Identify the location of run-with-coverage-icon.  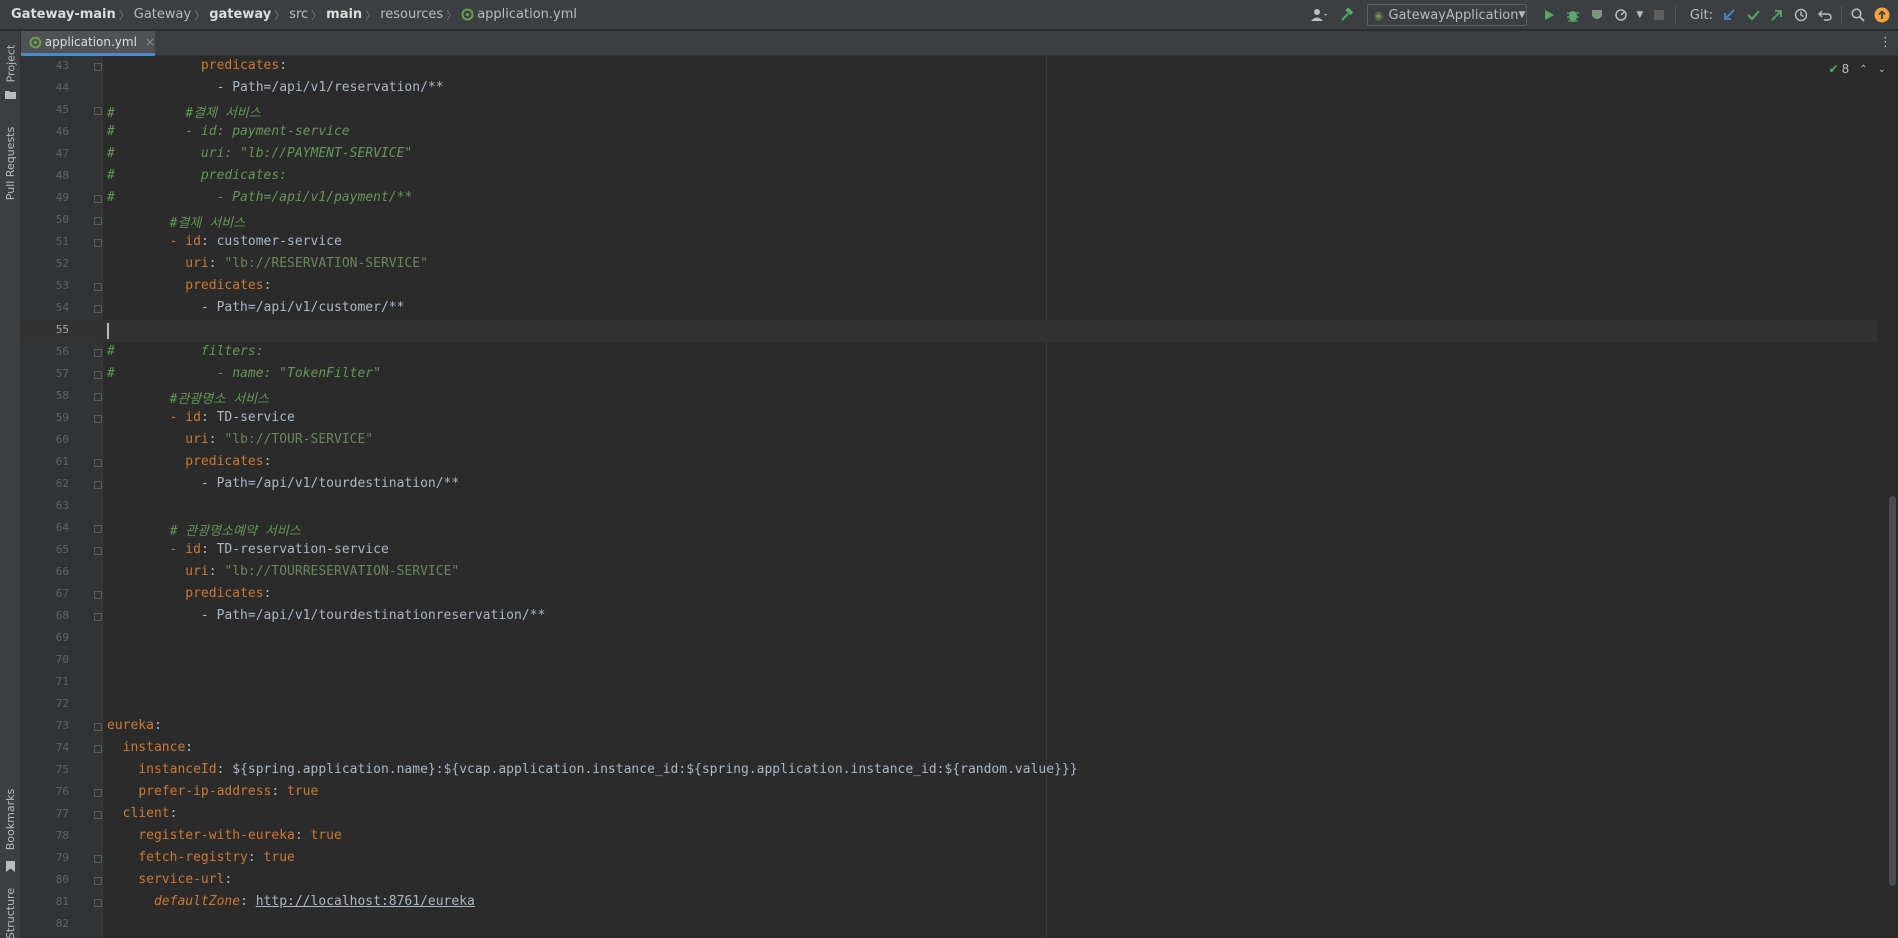
(1597, 15).